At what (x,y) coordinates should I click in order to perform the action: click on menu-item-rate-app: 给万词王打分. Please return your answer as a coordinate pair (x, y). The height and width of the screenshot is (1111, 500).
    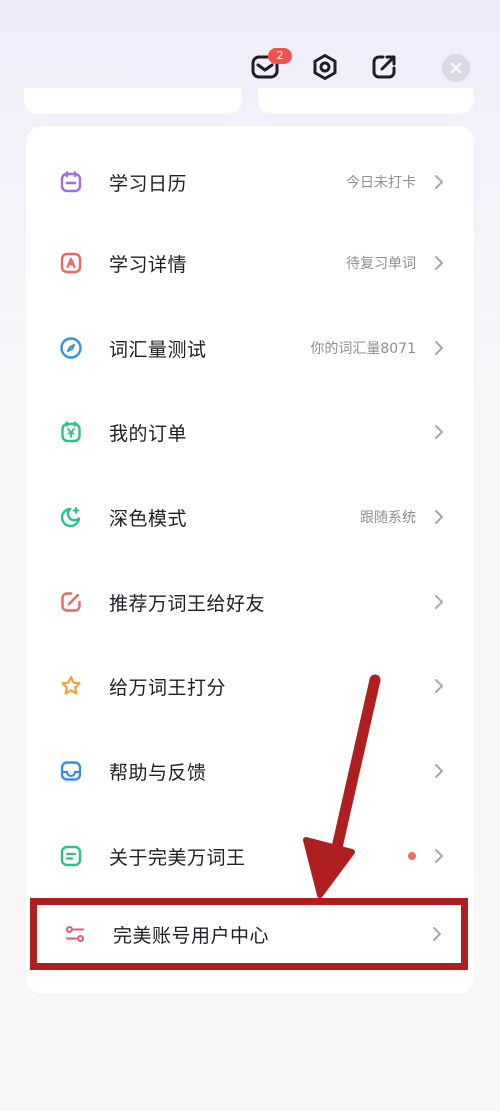
    Looking at the image, I should click on (250, 686).